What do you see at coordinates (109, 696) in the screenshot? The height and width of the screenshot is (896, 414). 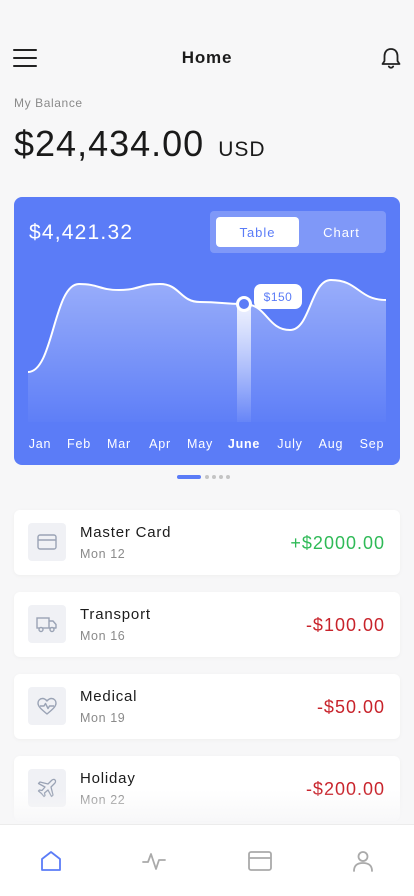 I see `transaction-name: Medical` at bounding box center [109, 696].